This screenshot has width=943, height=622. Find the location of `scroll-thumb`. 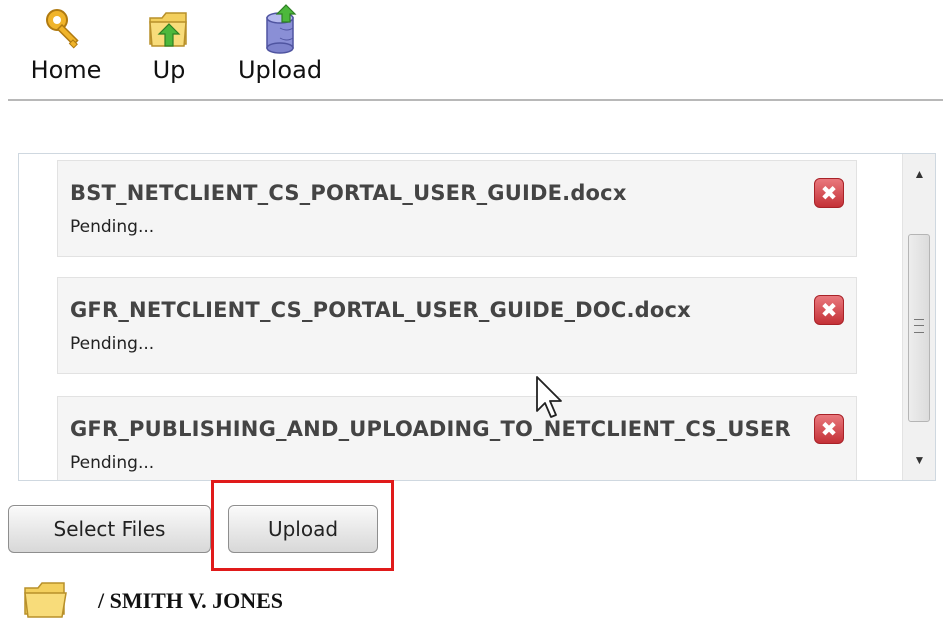

scroll-thumb is located at coordinates (919, 328).